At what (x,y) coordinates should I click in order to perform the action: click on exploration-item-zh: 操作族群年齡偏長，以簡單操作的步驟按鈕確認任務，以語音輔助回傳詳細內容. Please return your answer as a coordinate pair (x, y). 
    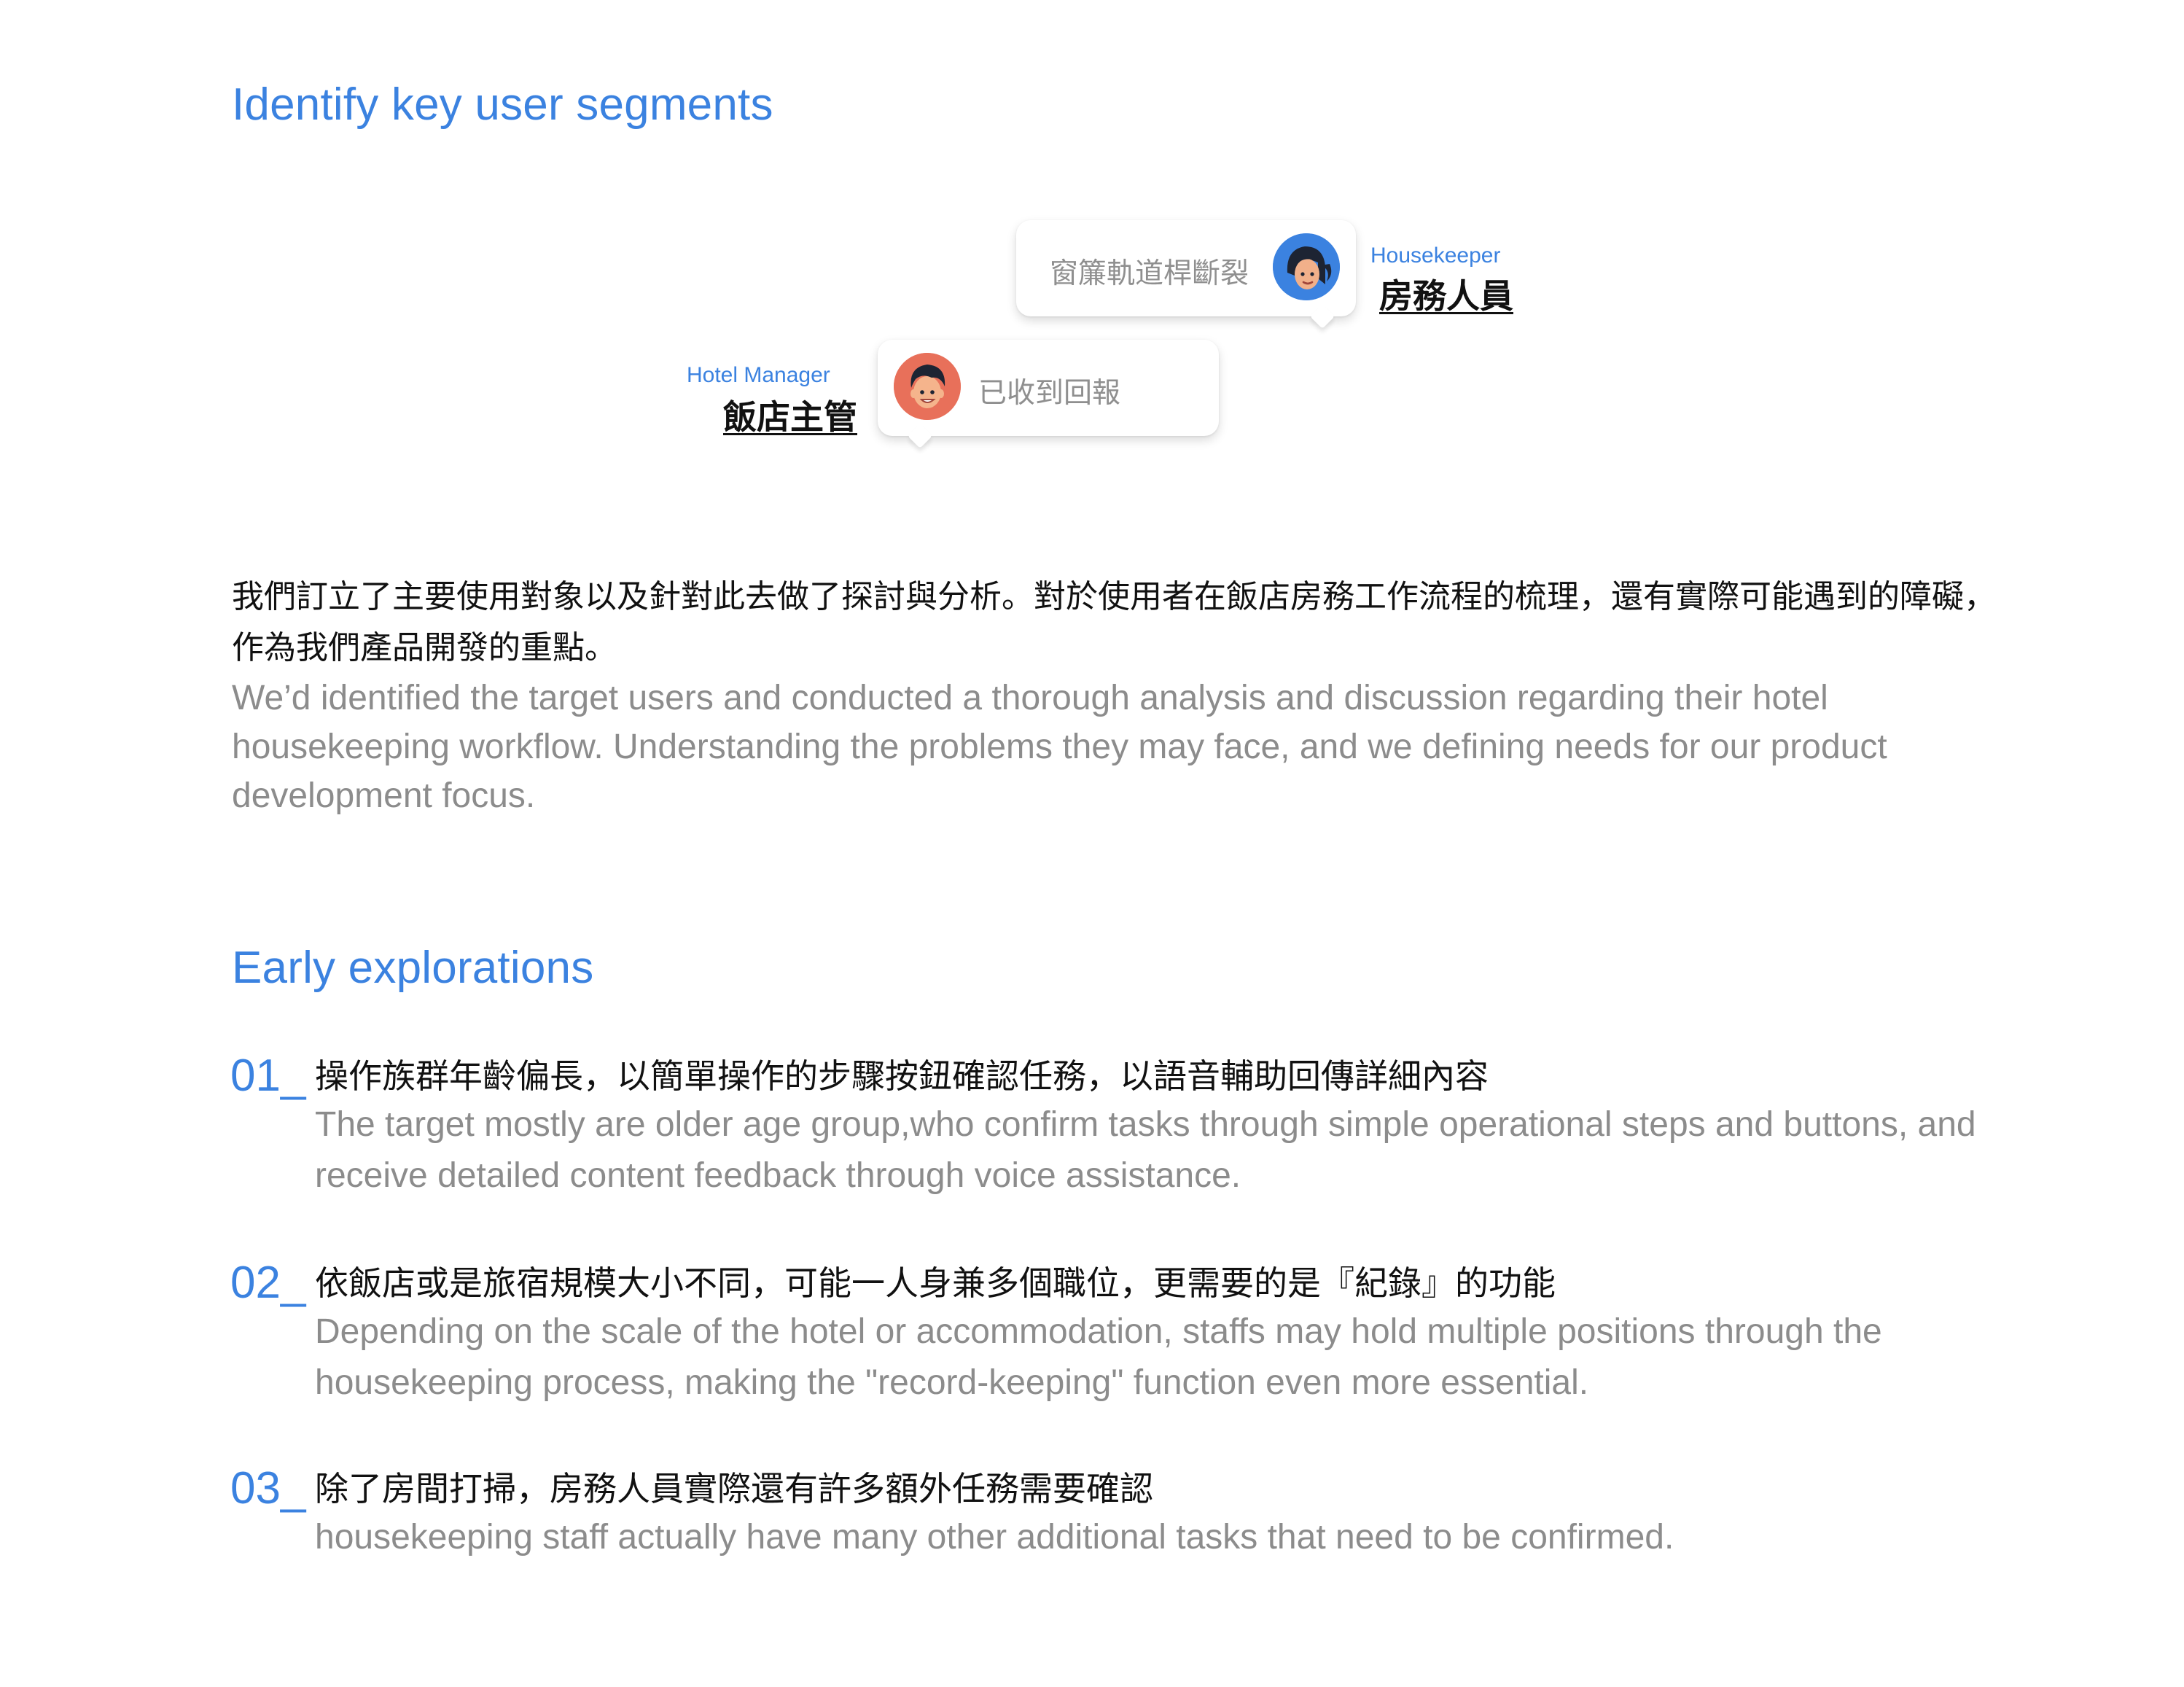
    Looking at the image, I should click on (902, 1076).